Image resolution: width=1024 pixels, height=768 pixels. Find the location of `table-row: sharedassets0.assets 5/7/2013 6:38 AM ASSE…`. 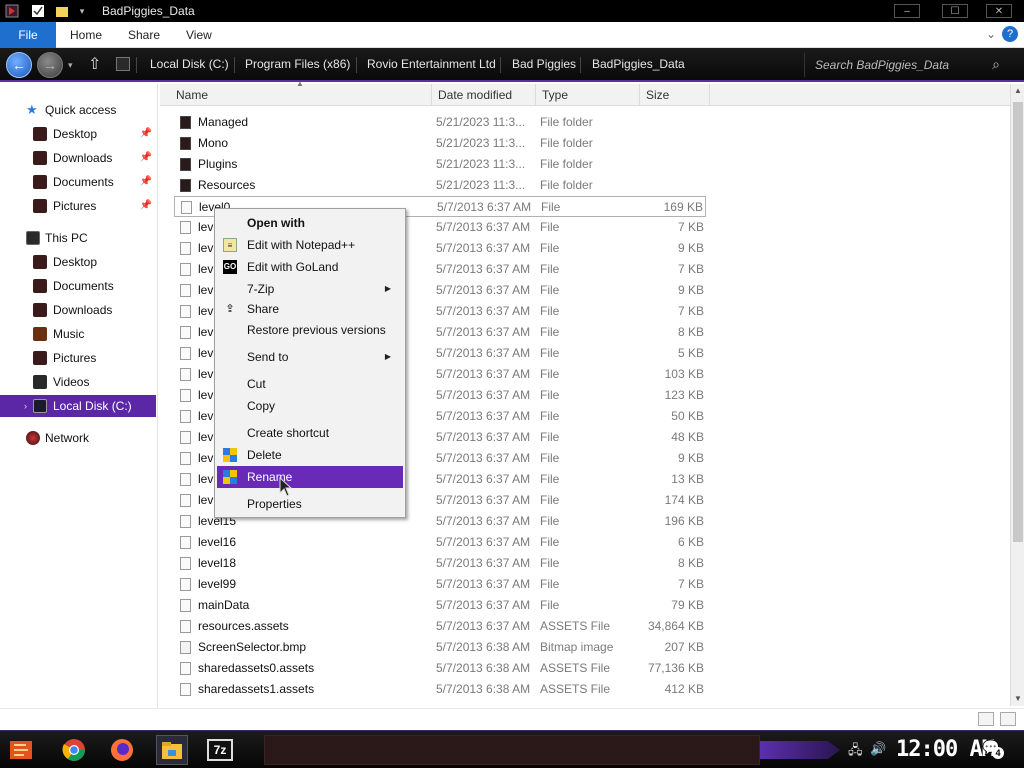

table-row: sharedassets0.assets 5/7/2013 6:38 AM ASSE… is located at coordinates (440, 668).